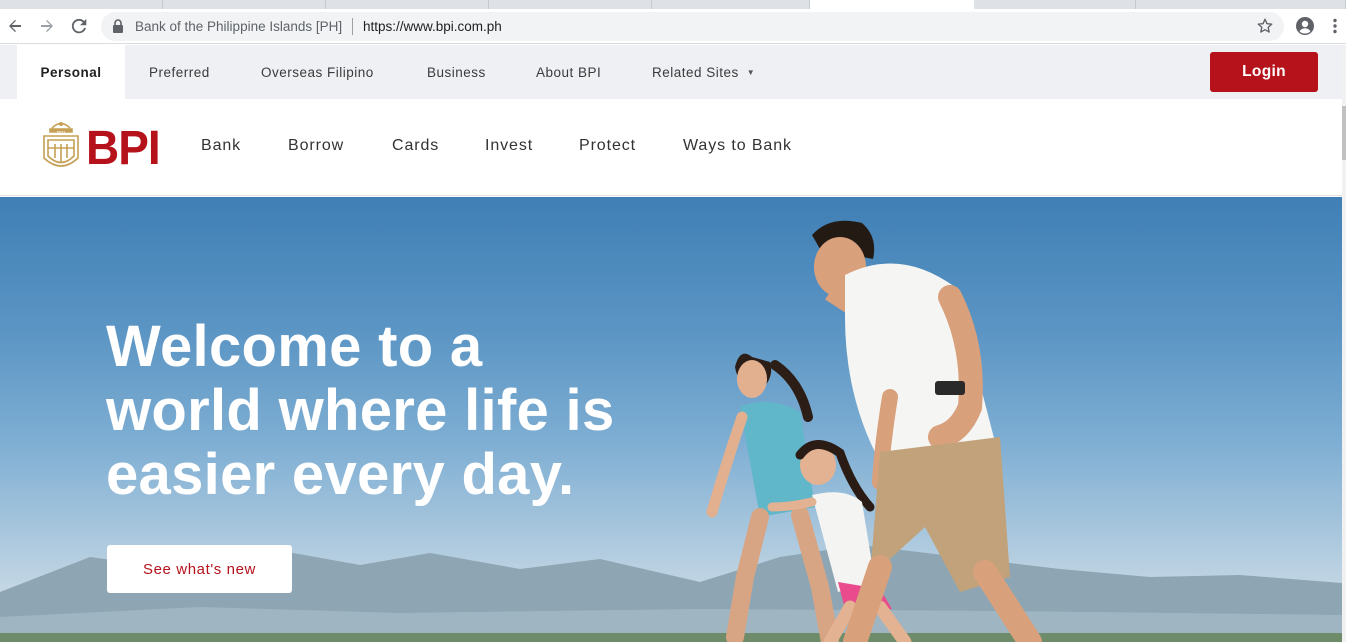 This screenshot has width=1346, height=642. Describe the element at coordinates (340, 474) in the screenshot. I see `hero-headline-line: easier every day.` at that location.